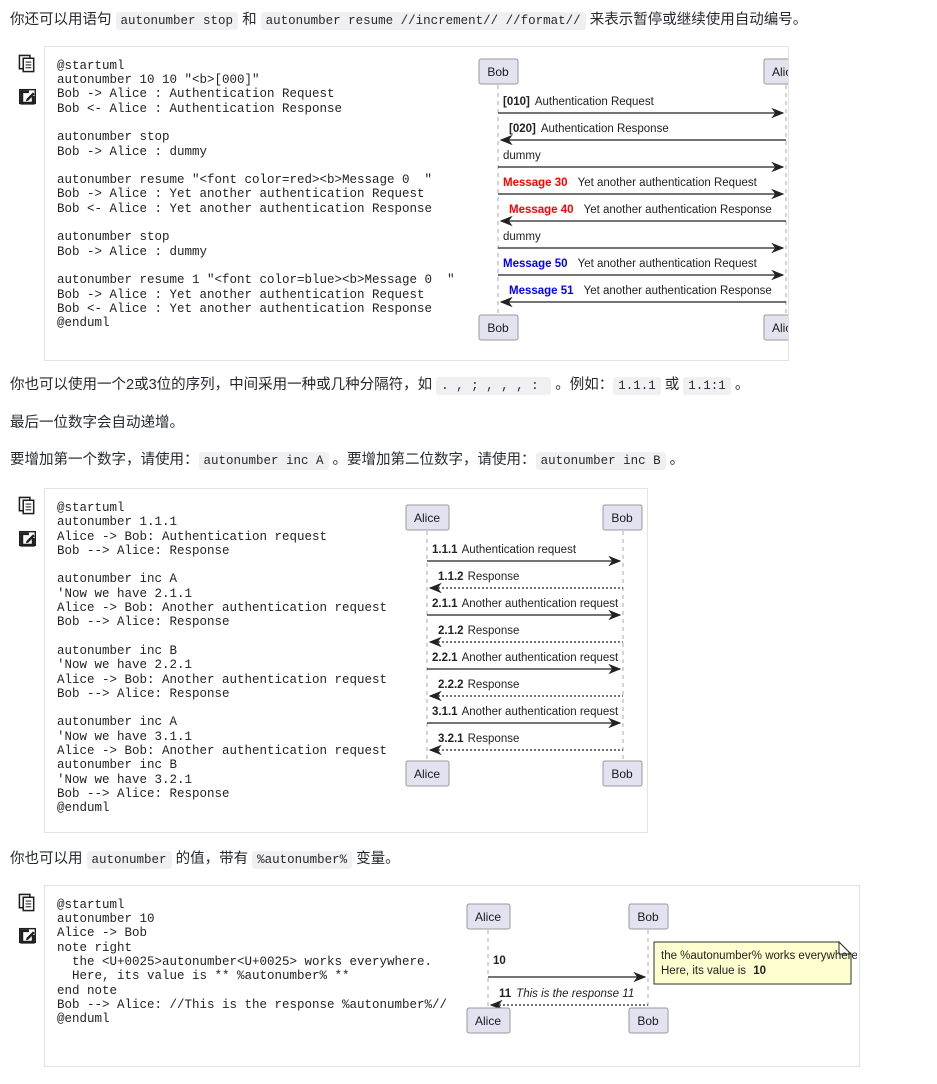 The height and width of the screenshot is (1084, 937). I want to click on diagram3-actor-bob-top: Bob, so click(648, 917).